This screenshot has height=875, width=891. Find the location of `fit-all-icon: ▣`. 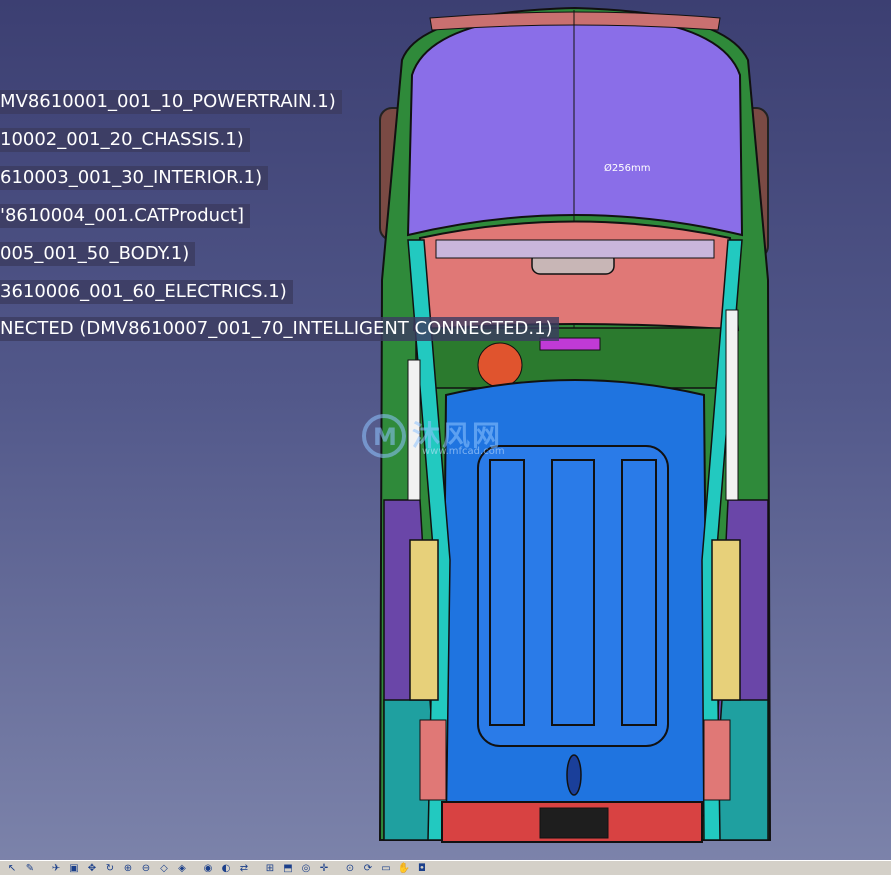

fit-all-icon: ▣ is located at coordinates (74, 868).